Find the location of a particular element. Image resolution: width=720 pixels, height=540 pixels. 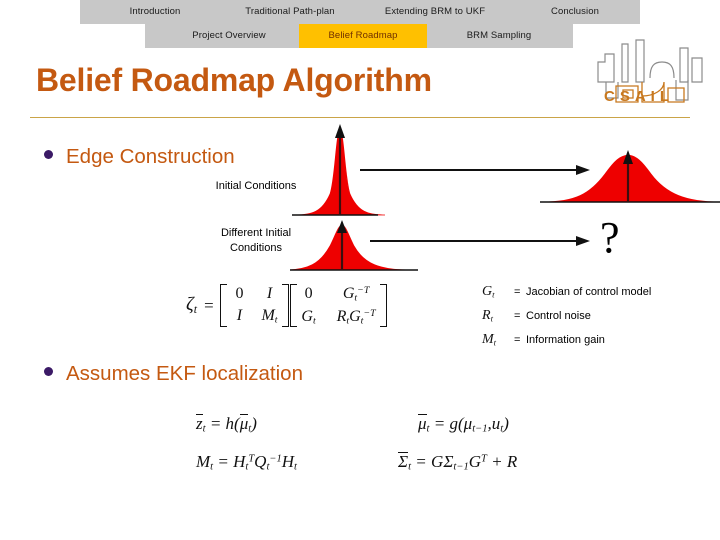

title-divider is located at coordinates (360, 117).